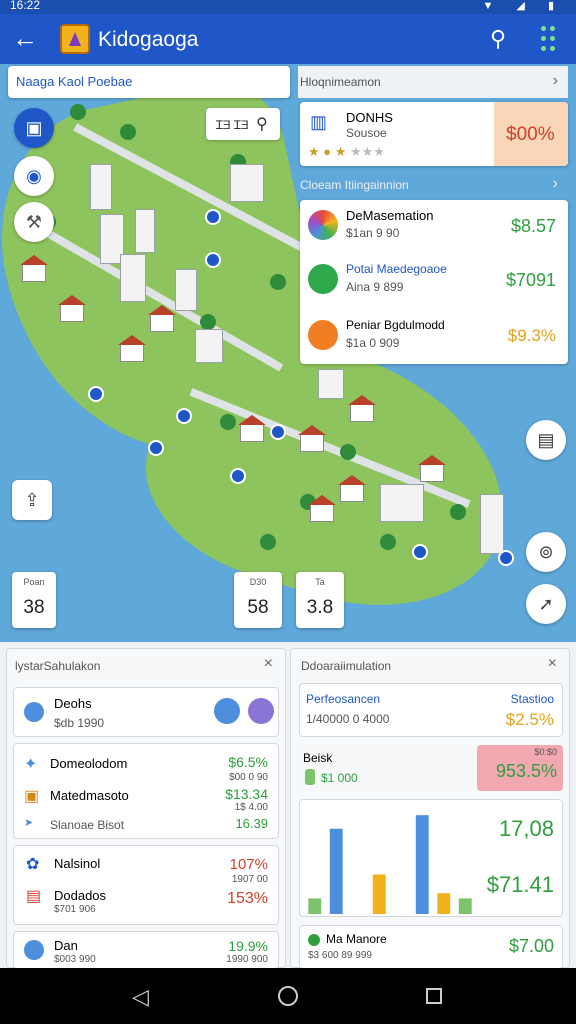 The width and height of the screenshot is (576, 1024). What do you see at coordinates (314, 940) in the screenshot?
I see `status-icon` at bounding box center [314, 940].